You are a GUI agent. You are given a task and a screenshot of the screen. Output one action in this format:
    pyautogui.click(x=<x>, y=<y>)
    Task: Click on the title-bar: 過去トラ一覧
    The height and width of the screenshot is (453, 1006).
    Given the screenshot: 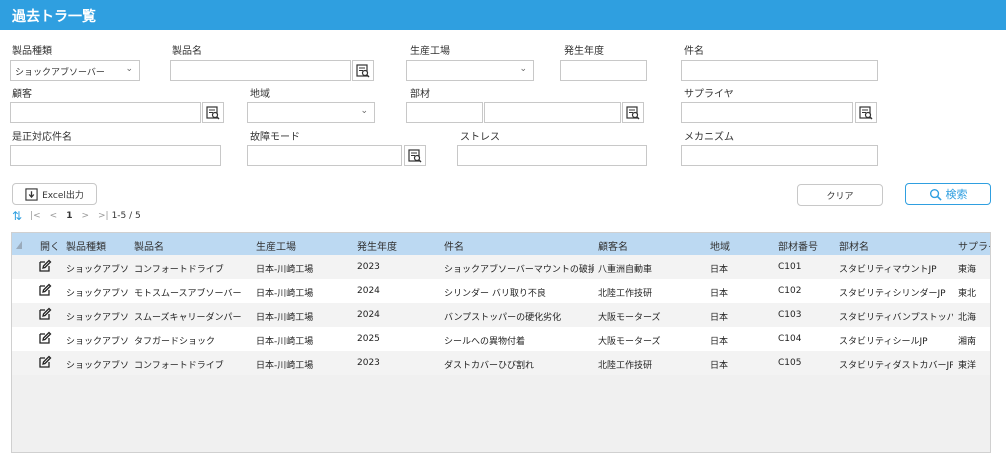 What is the action you would take?
    pyautogui.click(x=503, y=15)
    